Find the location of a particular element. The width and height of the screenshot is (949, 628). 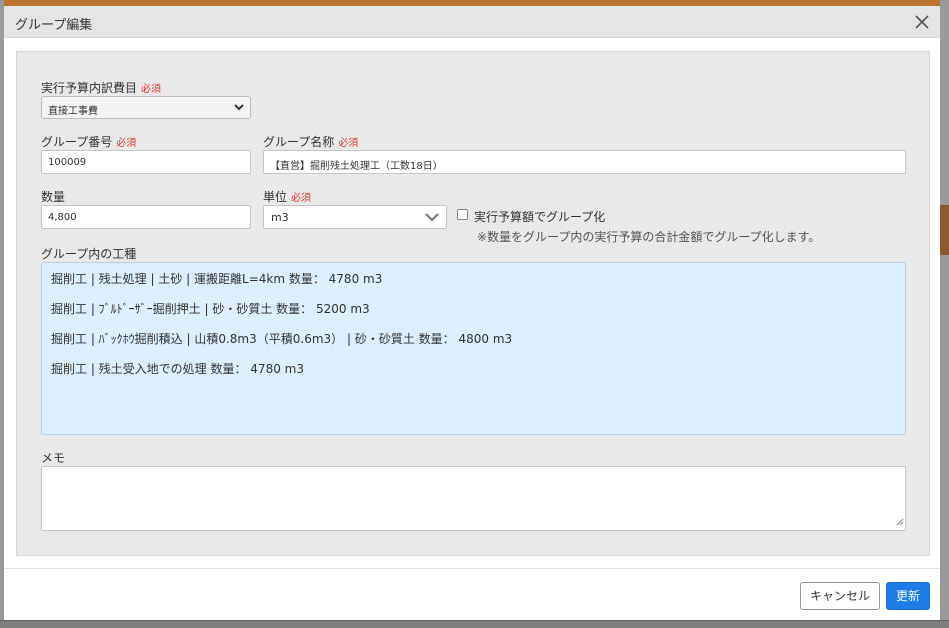

close-button is located at coordinates (922, 22).